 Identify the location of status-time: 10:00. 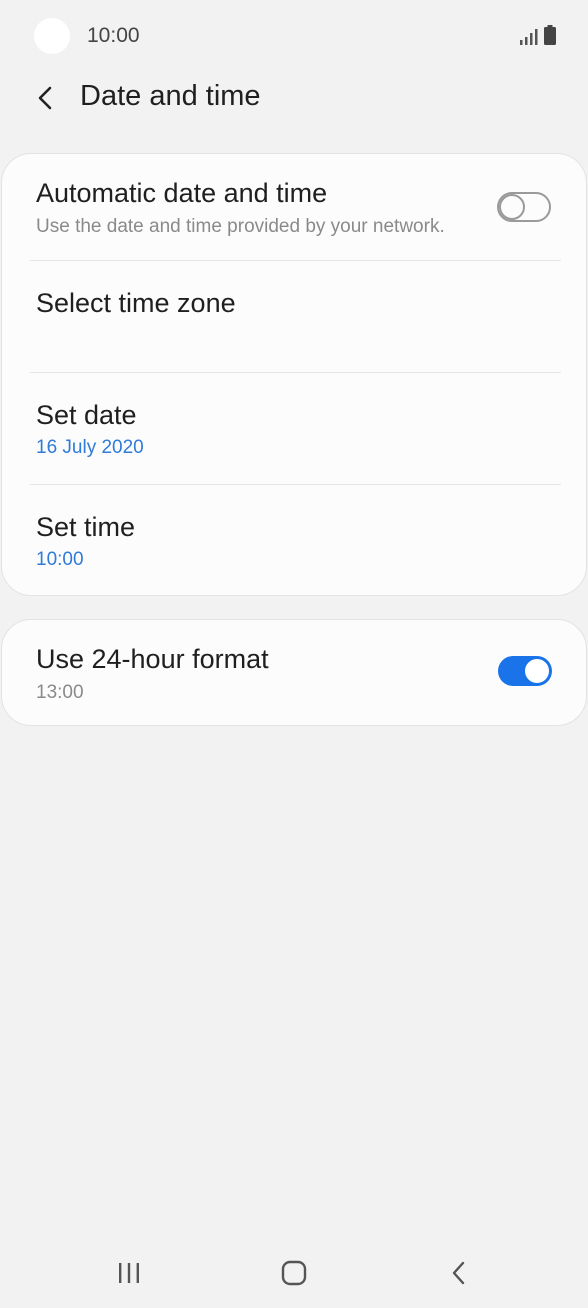
(113, 35).